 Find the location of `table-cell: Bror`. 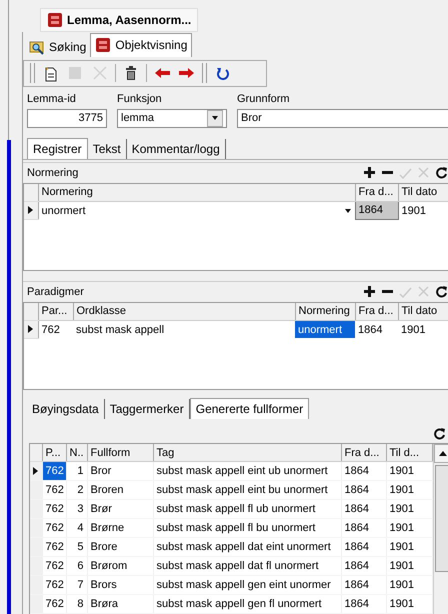

table-cell: Bror is located at coordinates (120, 471).